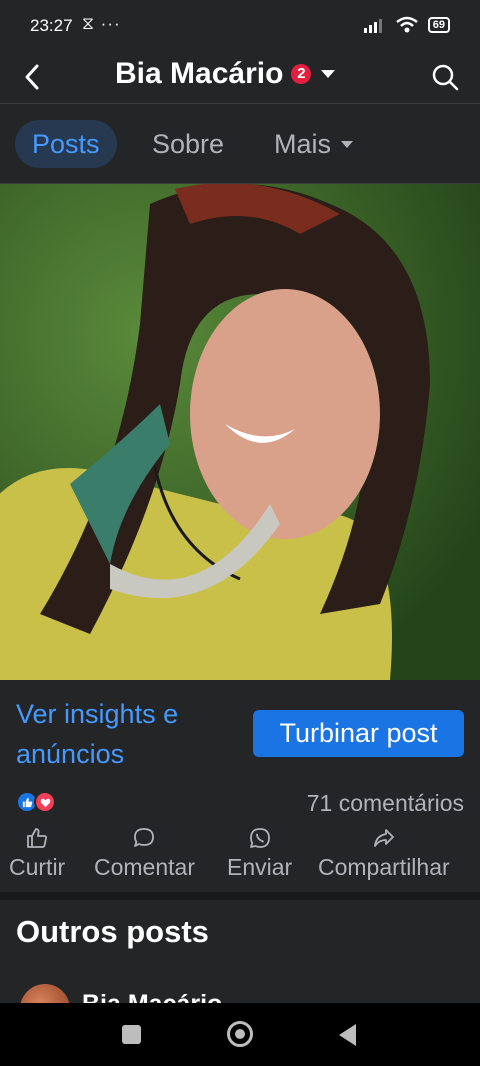 The width and height of the screenshot is (480, 1066). What do you see at coordinates (144, 867) in the screenshot?
I see `comment-label: Comentar` at bounding box center [144, 867].